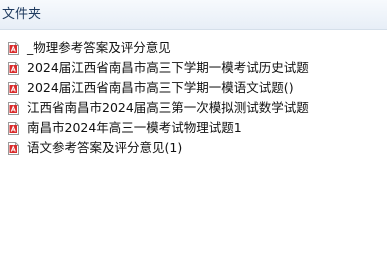 This screenshot has height=265, width=387. Describe the element at coordinates (105, 147) in the screenshot. I see `file-name: 语文参考答案及评分意见(1)` at that location.